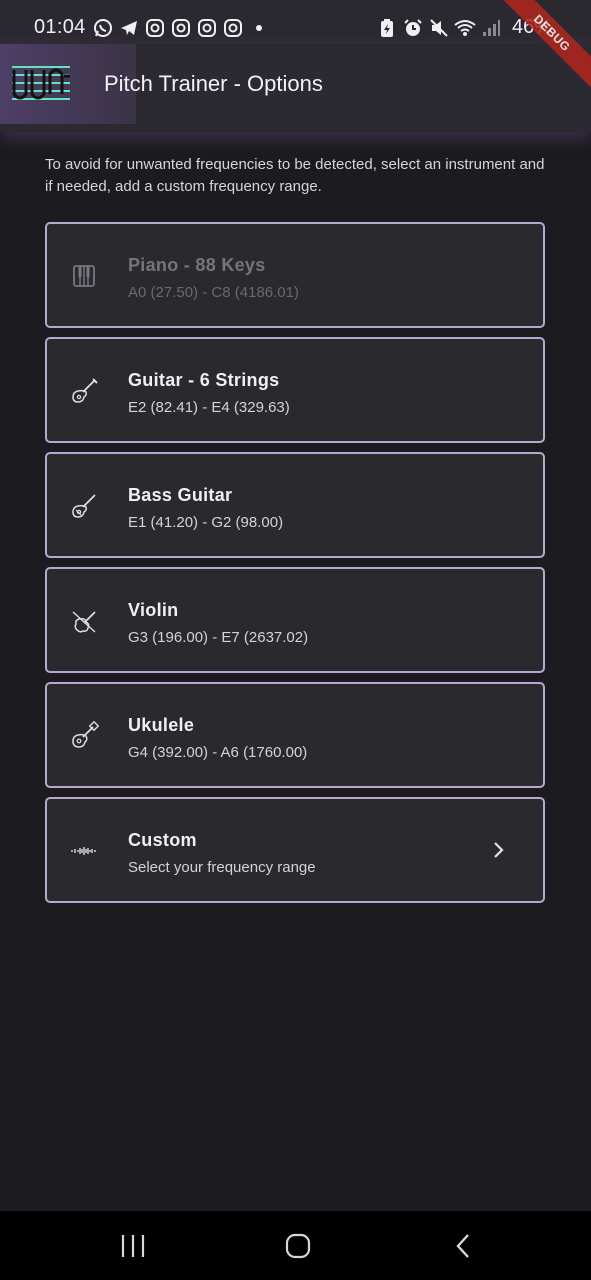 This screenshot has width=591, height=1280. Describe the element at coordinates (295, 620) in the screenshot. I see `instrument-card-violin: Violin G3 (196.00) - E7 (2637.02)` at that location.